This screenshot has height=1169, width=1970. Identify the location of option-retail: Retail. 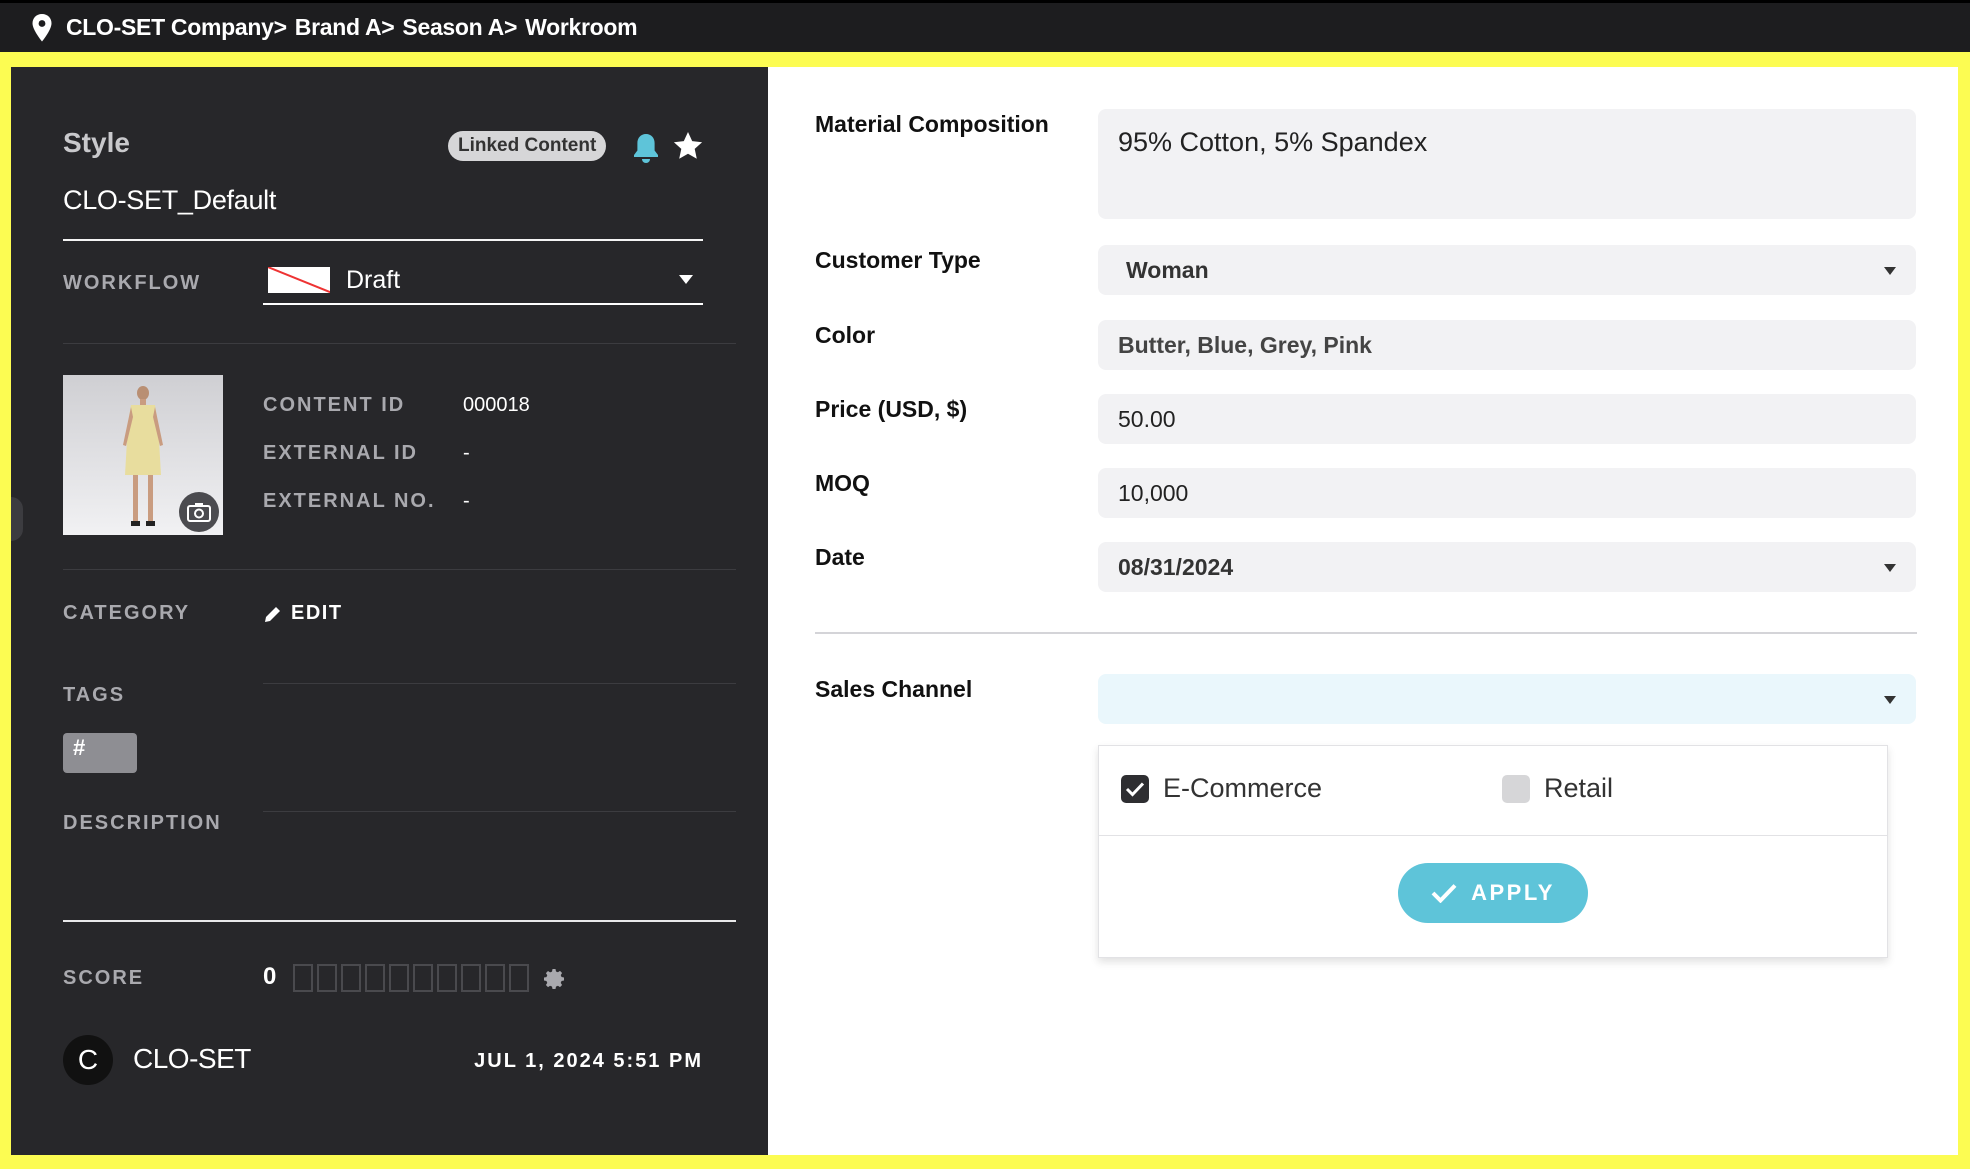
(1557, 788).